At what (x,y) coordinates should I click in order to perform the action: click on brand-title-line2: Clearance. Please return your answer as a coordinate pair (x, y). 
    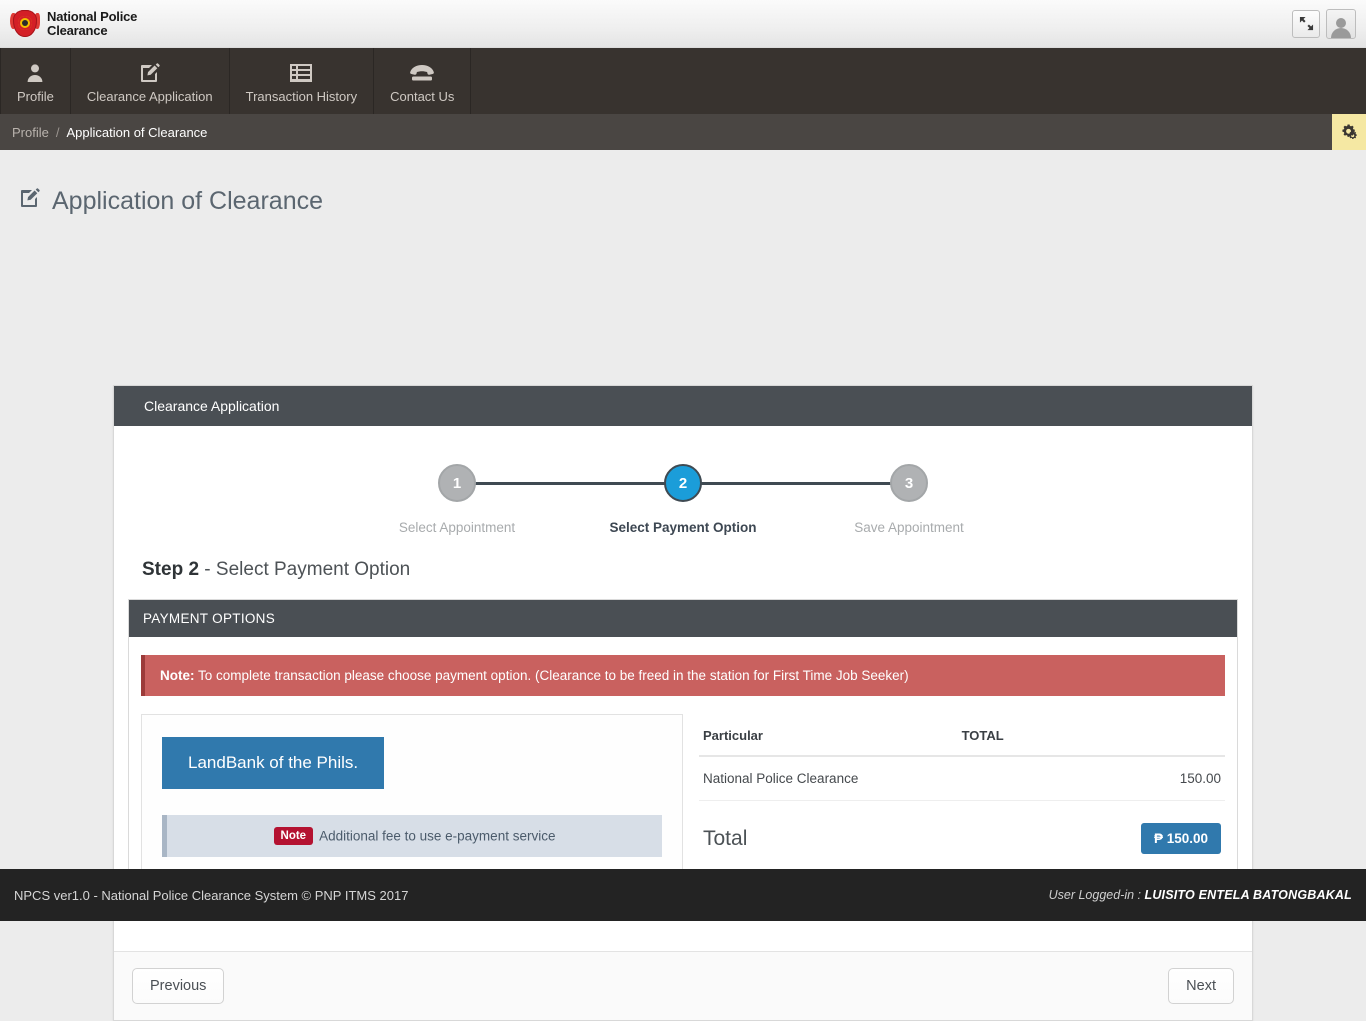
    Looking at the image, I should click on (77, 30).